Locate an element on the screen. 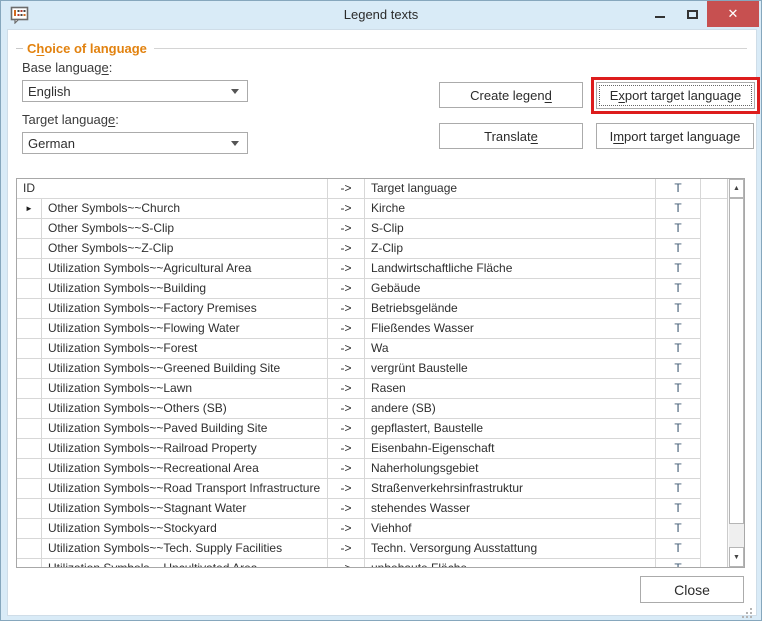 The image size is (762, 621). id-cell: Utilization Symbols~~Factory Premises is located at coordinates (185, 309).